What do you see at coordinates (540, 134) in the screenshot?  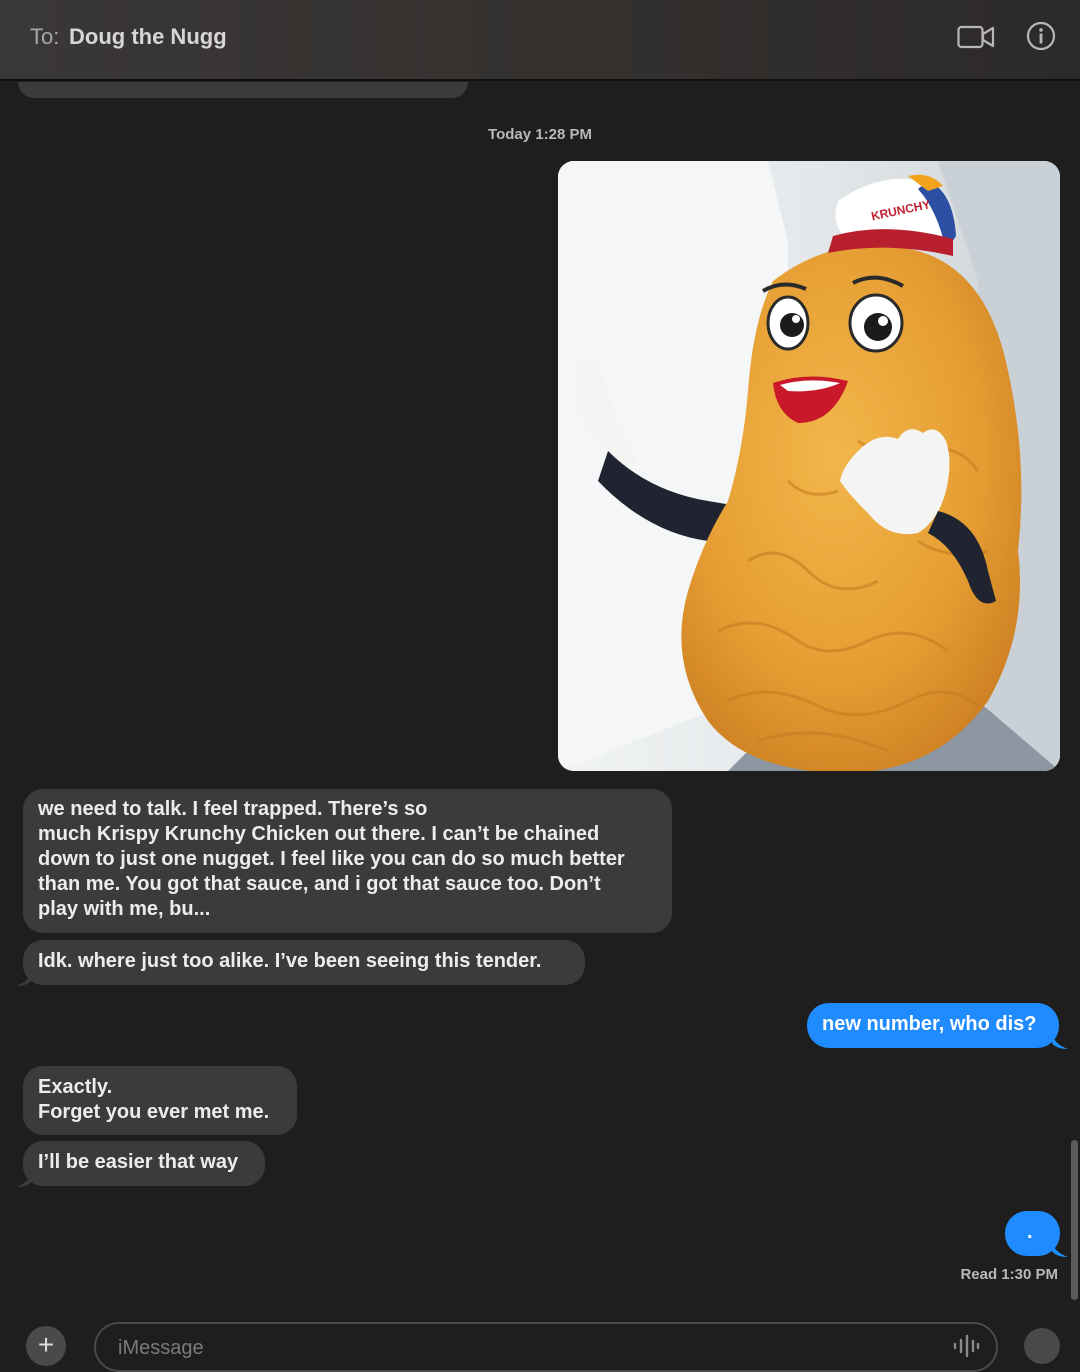 I see `conversation-timestamp: Today 1:28 PM` at bounding box center [540, 134].